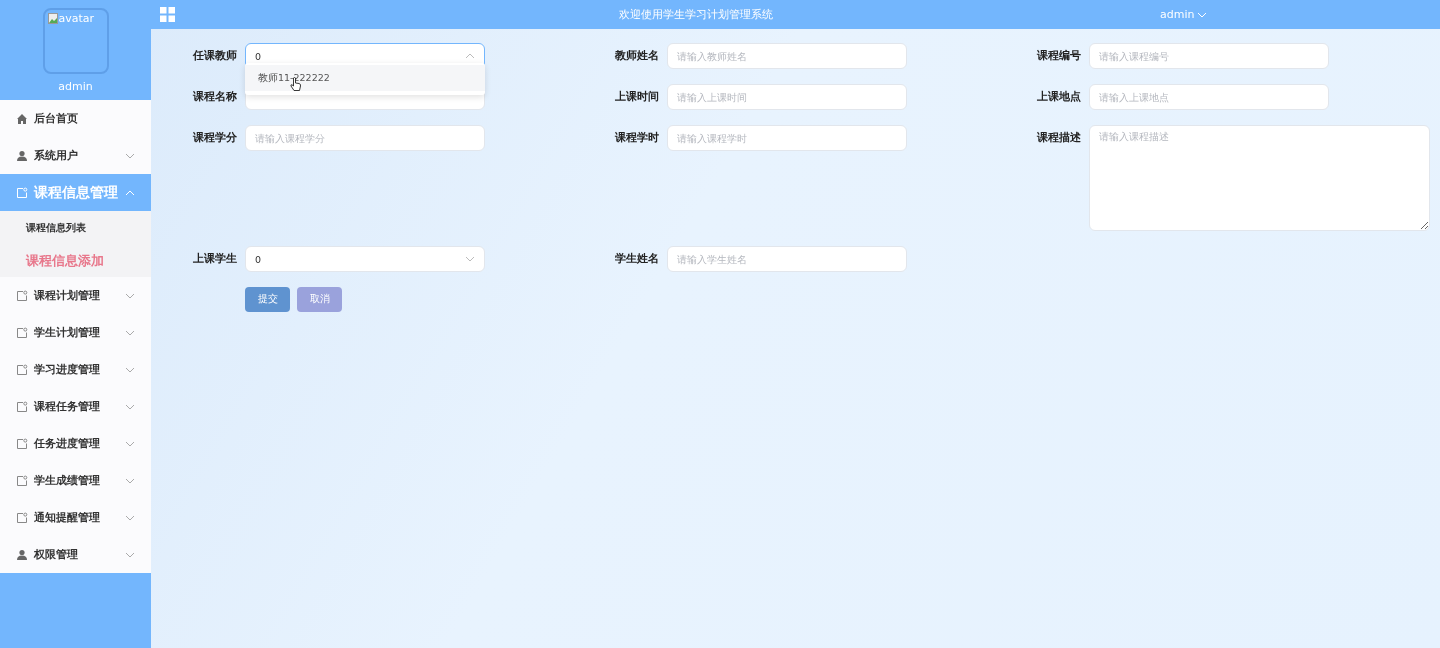  I want to click on menu-item: 课程任务管理, so click(75, 406).